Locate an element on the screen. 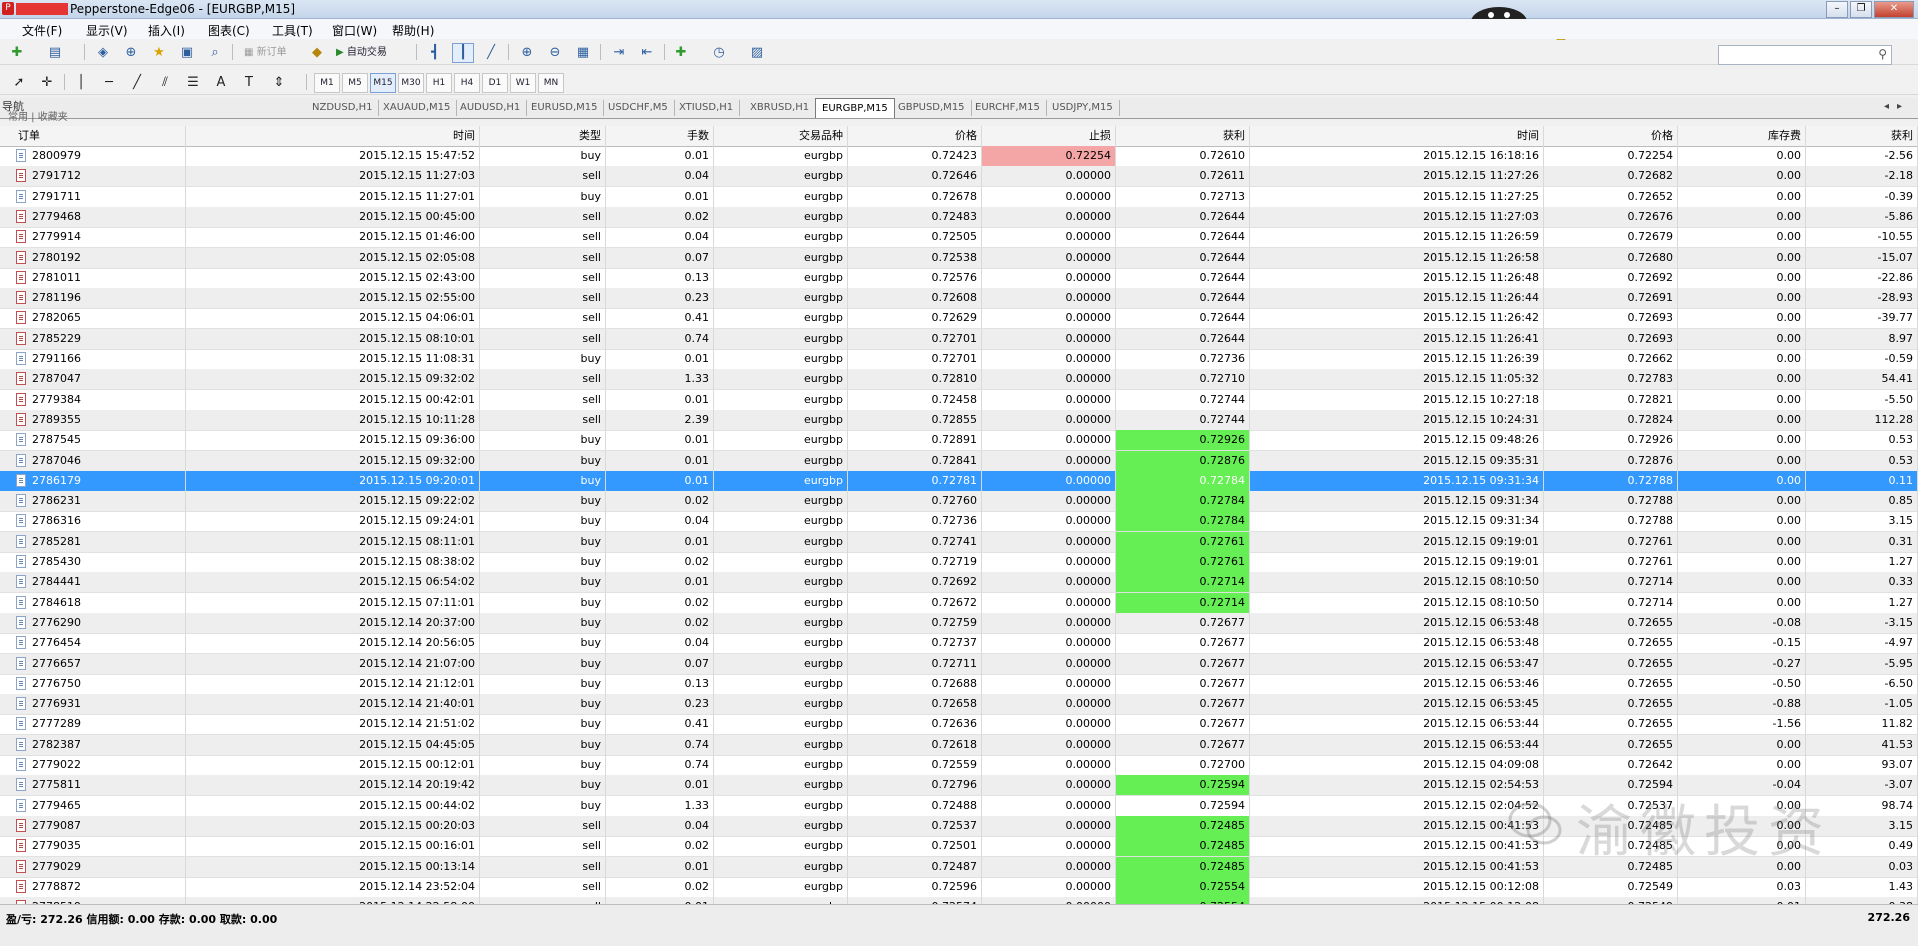 The height and width of the screenshot is (946, 1918). search-input: ⚲ is located at coordinates (1805, 55).